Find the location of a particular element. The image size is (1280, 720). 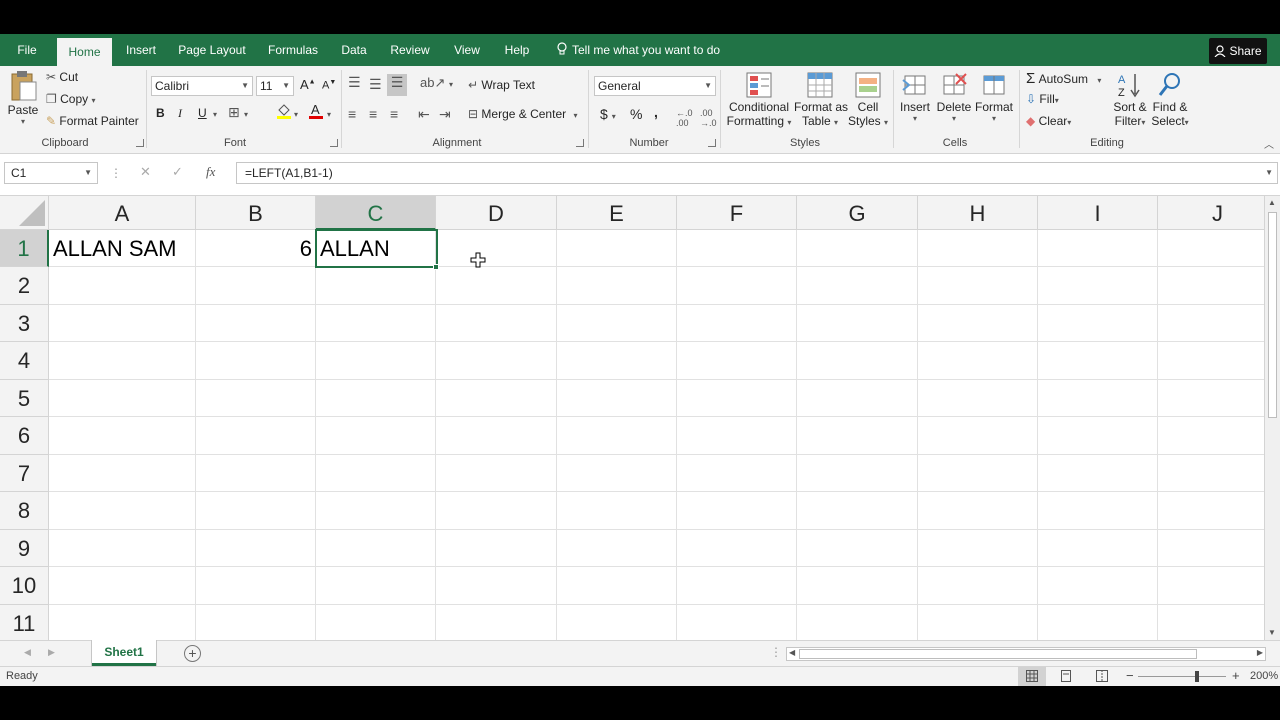

column-header-e: E is located at coordinates (617, 213).